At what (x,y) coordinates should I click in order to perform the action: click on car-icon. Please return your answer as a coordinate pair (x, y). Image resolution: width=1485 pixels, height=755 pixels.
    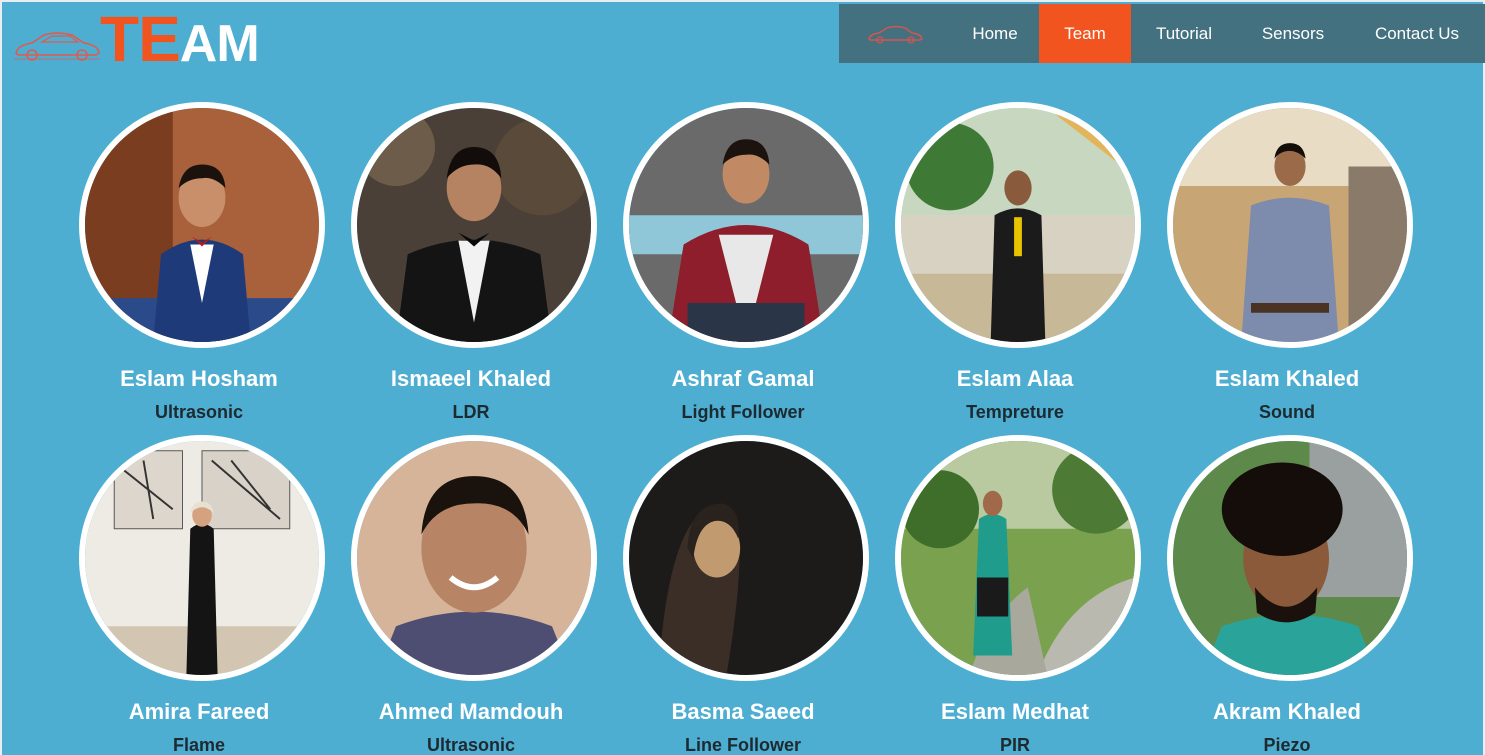
    Looking at the image, I should click on (895, 34).